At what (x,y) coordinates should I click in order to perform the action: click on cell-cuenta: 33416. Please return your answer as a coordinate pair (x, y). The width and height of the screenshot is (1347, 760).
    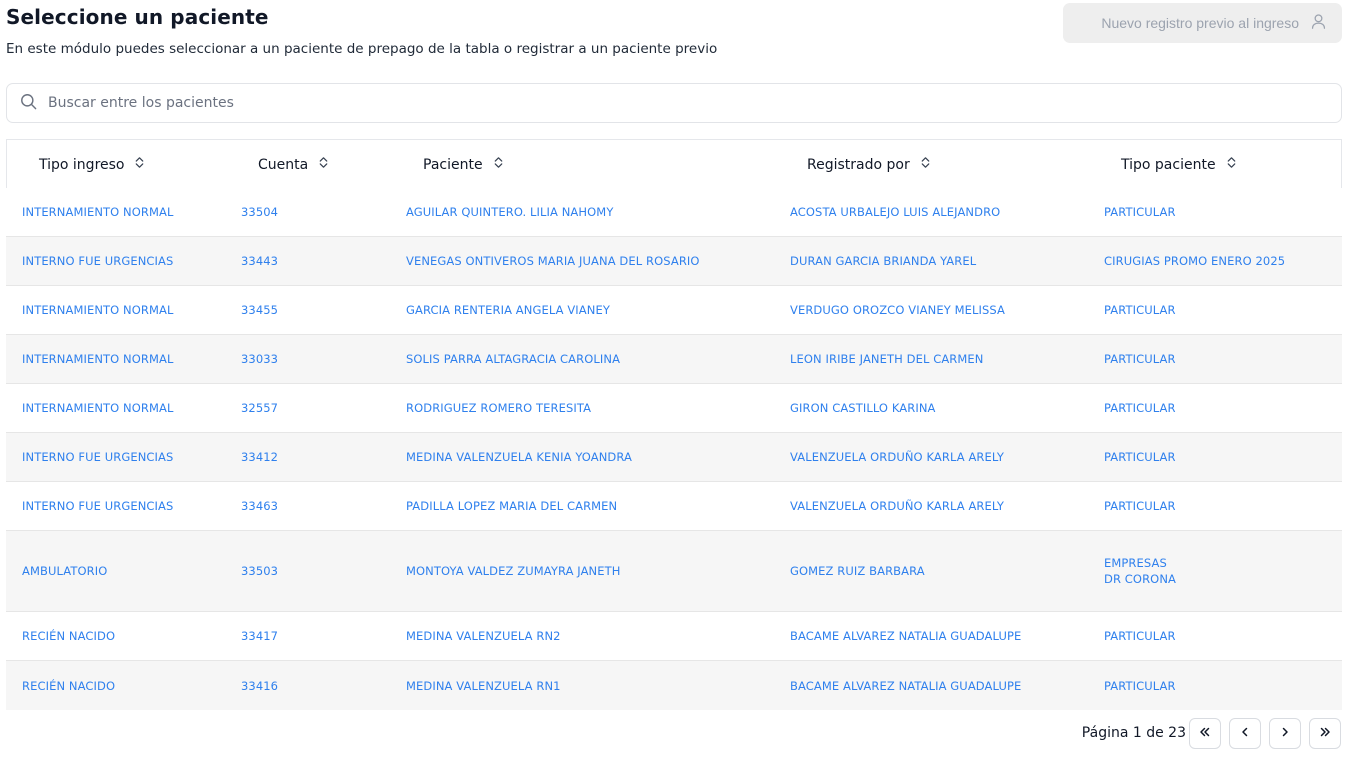
    Looking at the image, I should click on (260, 685).